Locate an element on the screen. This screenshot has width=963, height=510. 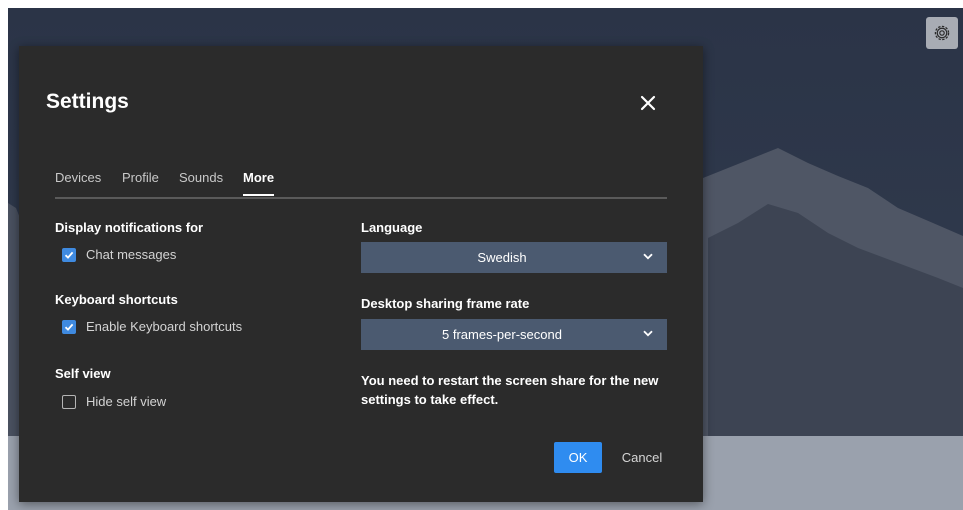
hide-self-view-option: Hide self view is located at coordinates (114, 401).